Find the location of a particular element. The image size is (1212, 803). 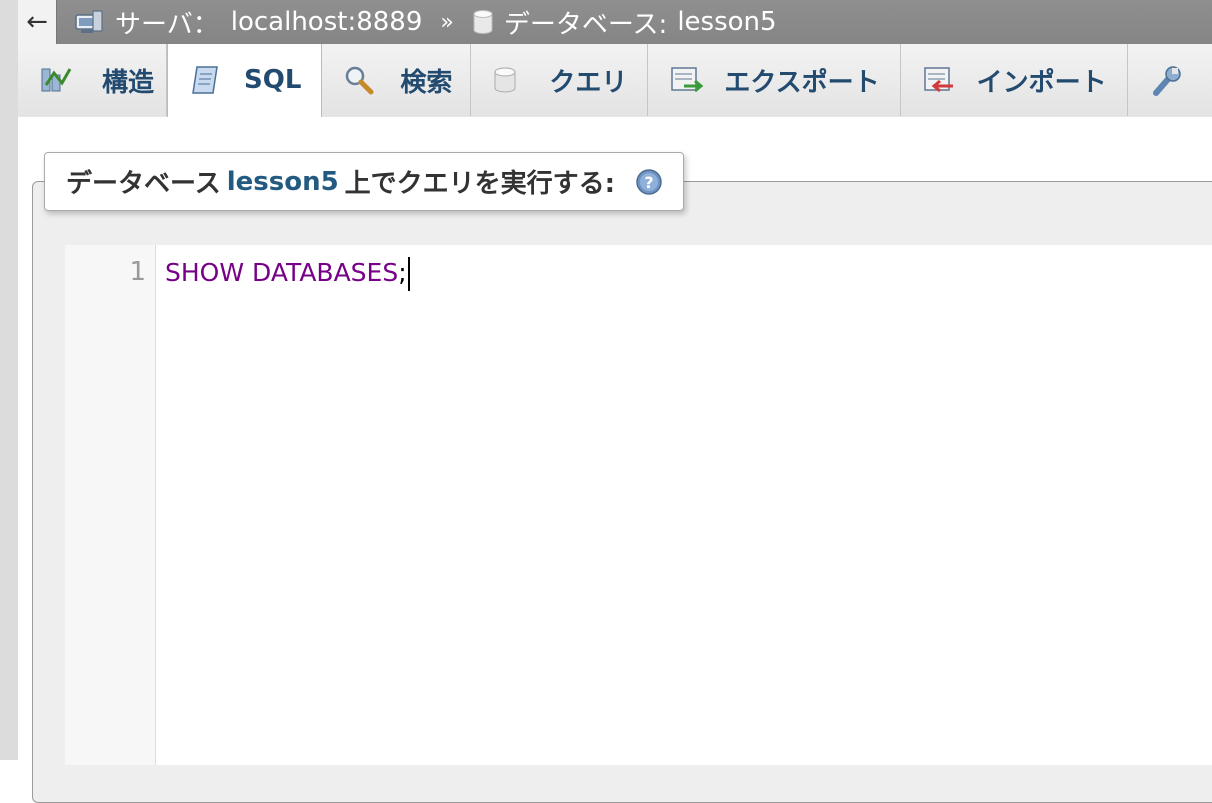

line-number-gutter: 1 is located at coordinates (110, 505).